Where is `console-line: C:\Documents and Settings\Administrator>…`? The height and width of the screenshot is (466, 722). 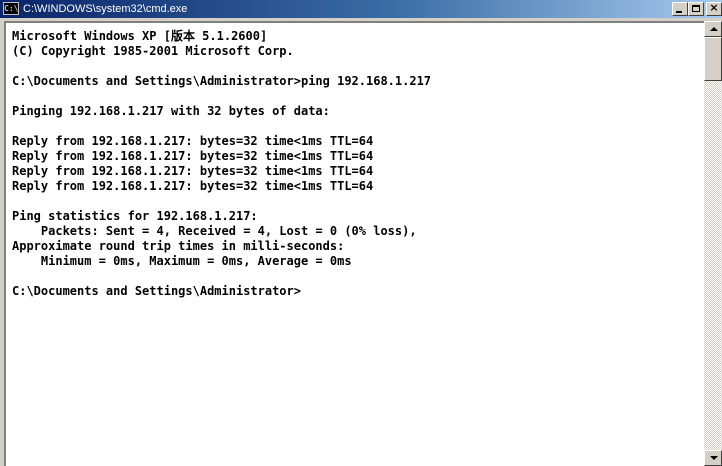 console-line: C:\Documents and Settings\Administrator>… is located at coordinates (222, 81).